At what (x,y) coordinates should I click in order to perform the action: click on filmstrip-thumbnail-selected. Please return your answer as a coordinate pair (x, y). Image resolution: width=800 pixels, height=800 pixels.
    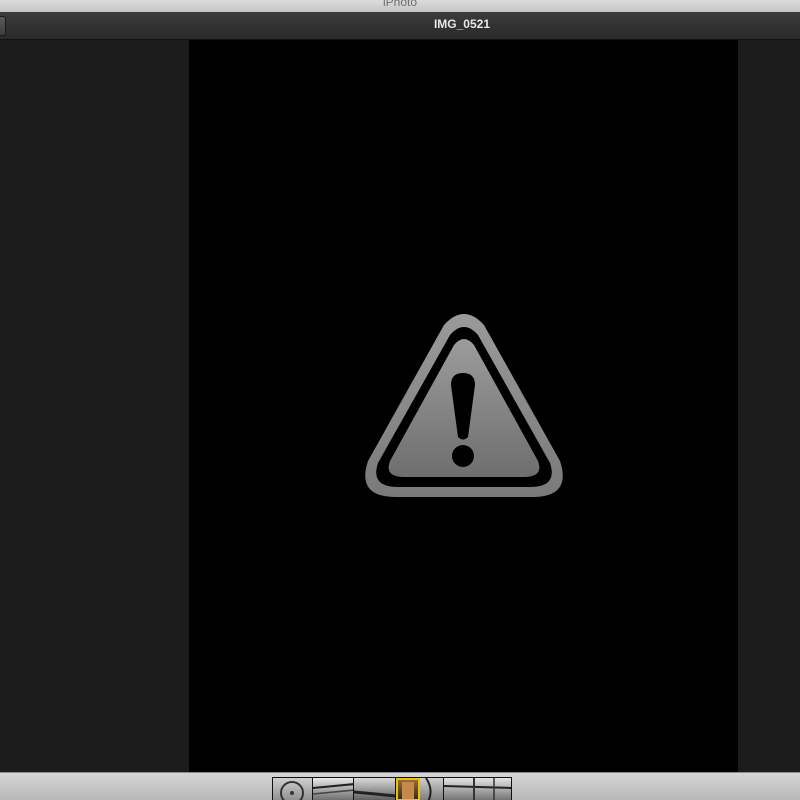
    Looking at the image, I should click on (407, 789).